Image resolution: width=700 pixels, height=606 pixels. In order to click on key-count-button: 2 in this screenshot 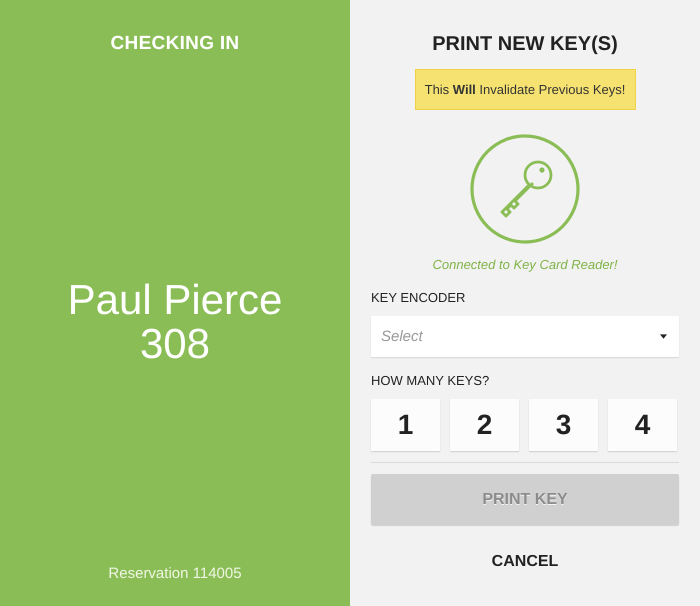, I will do `click(484, 425)`.